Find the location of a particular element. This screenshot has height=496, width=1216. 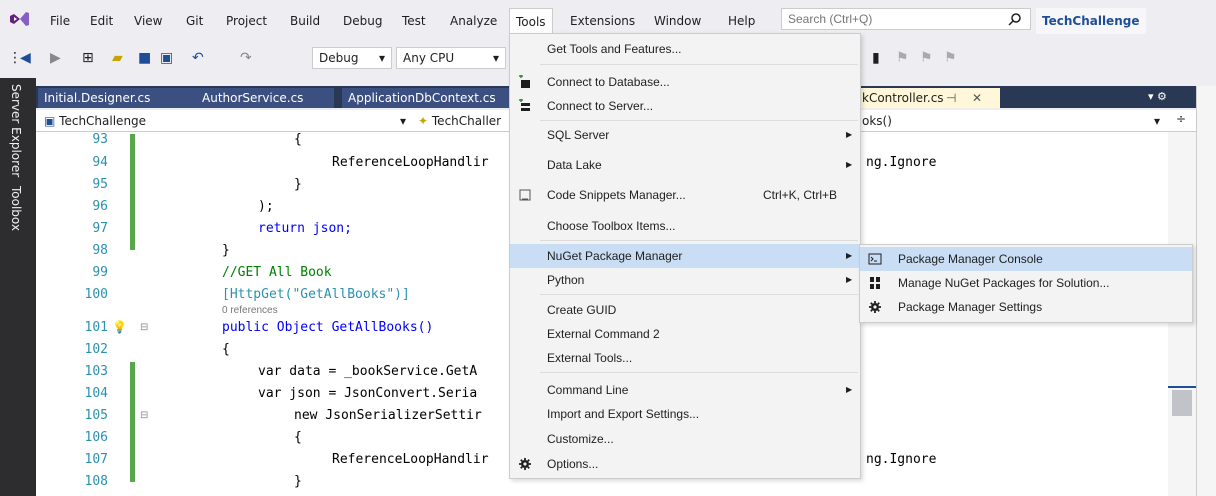

menu-item-package-manager-console: Package Manager Console is located at coordinates (1026, 259).